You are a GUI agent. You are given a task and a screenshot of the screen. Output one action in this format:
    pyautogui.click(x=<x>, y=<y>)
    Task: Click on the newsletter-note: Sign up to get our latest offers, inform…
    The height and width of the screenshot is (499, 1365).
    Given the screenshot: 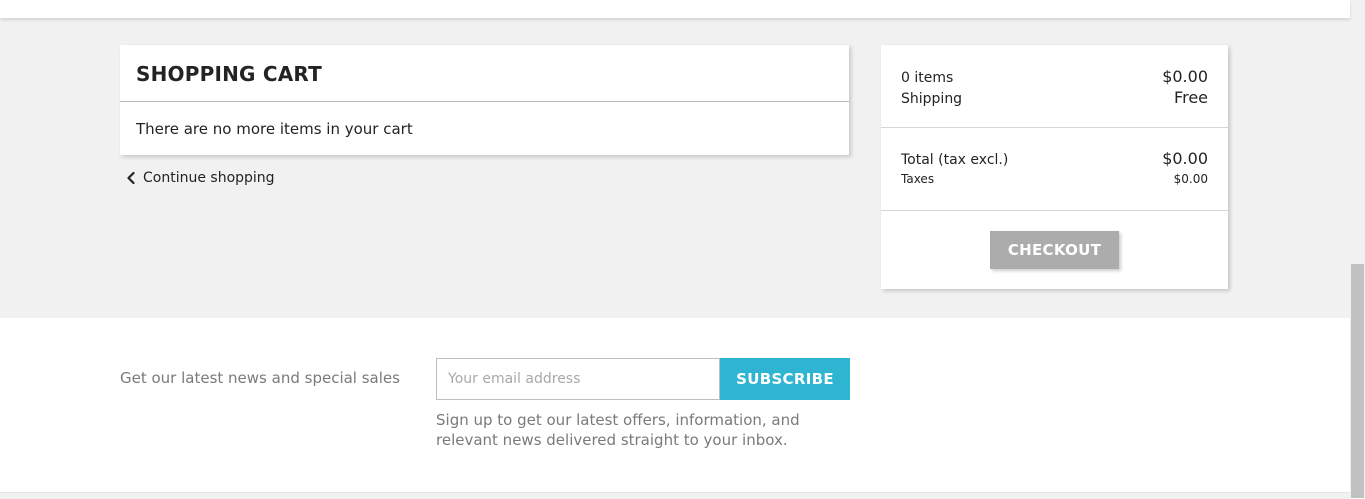 What is the action you would take?
    pyautogui.click(x=618, y=430)
    